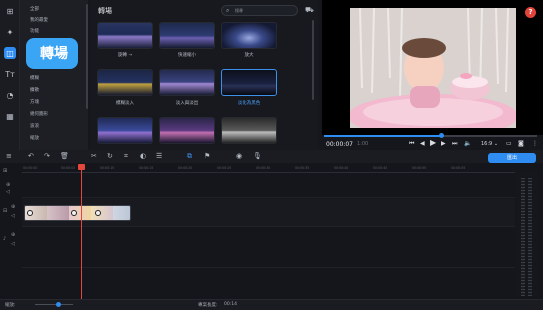 This screenshot has height=310, width=543. What do you see at coordinates (187, 55) in the screenshot?
I see `transition-caption: 快速縮小` at bounding box center [187, 55].